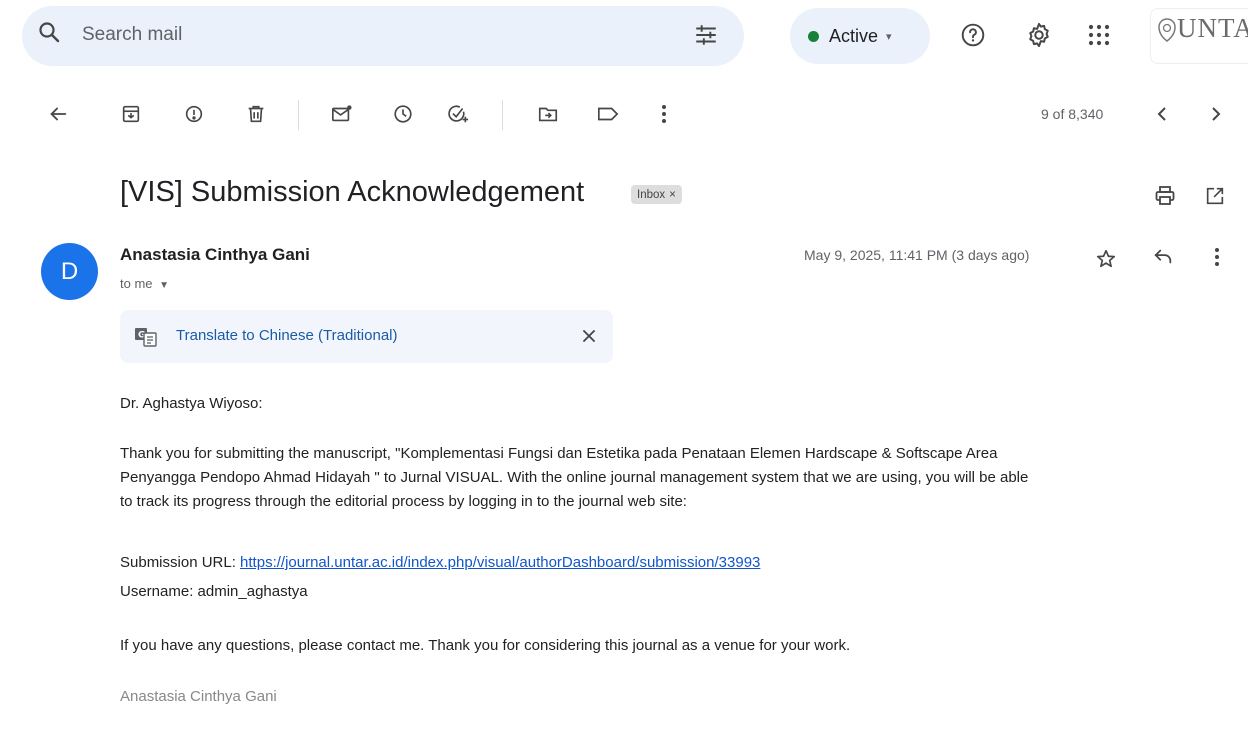 The height and width of the screenshot is (733, 1248). I want to click on email-greeting: Dr. Aghastya Wiyoso:, so click(191, 403).